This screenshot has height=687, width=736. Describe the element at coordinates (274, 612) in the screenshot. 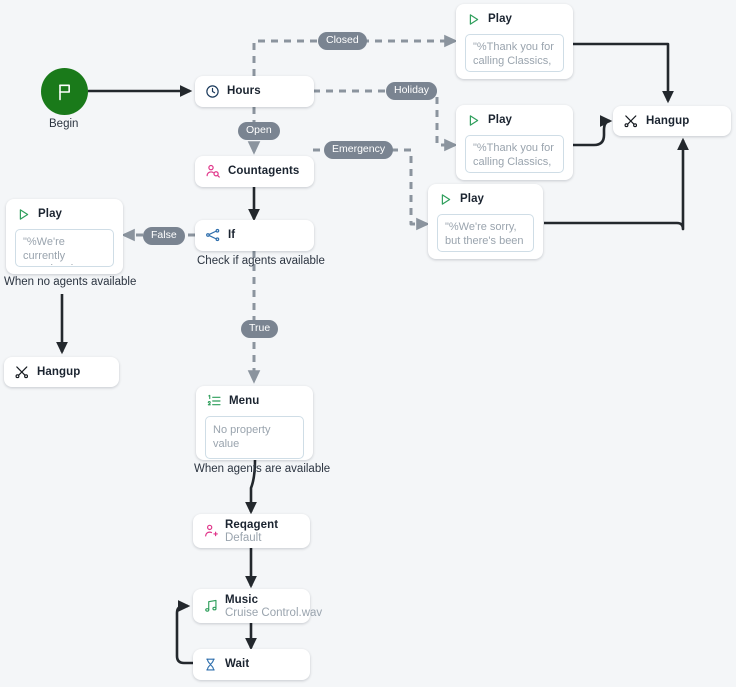

I see `node-music-subtitle: Cruise Control.wav` at that location.